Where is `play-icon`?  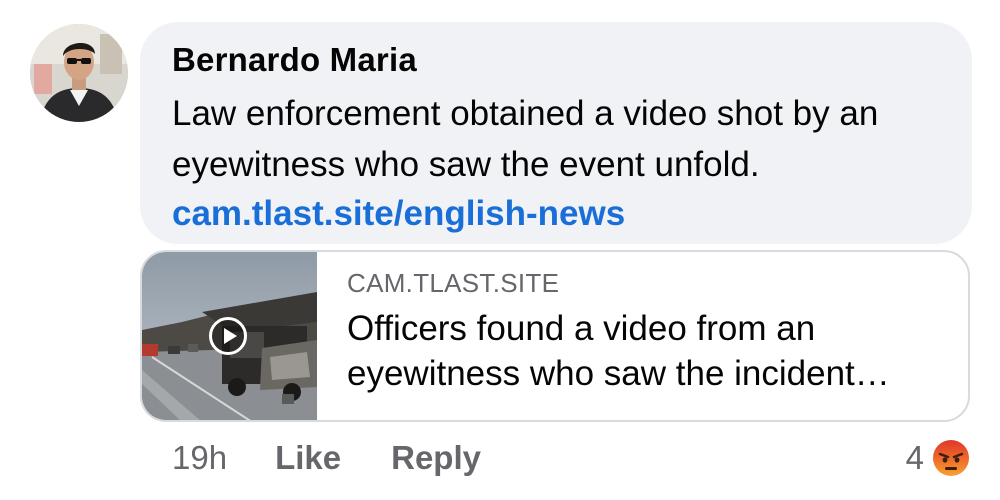 play-icon is located at coordinates (228, 336).